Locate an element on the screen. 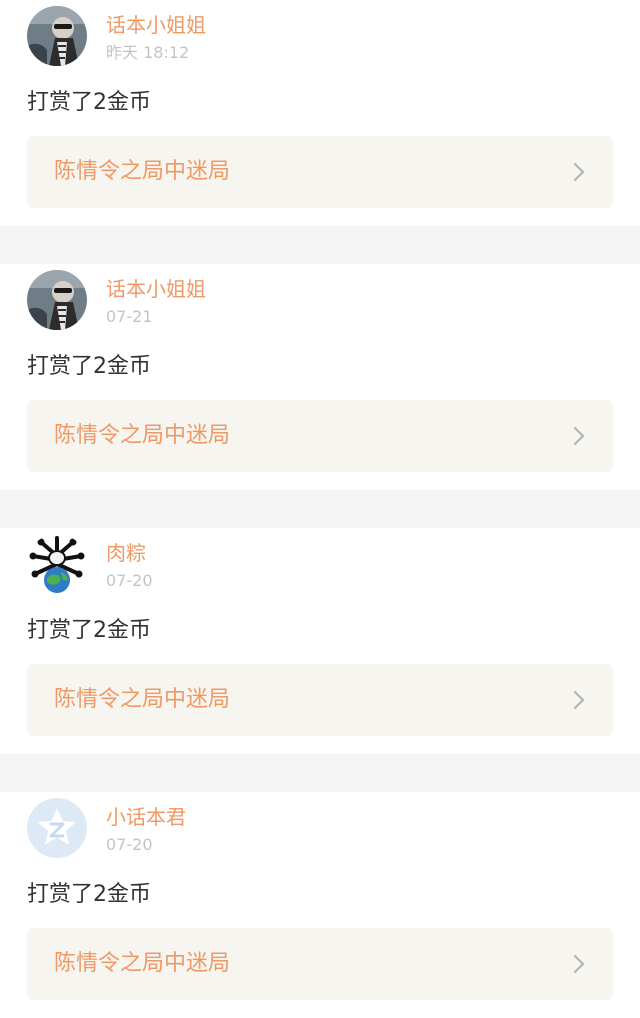  username: 肉粽 is located at coordinates (126, 553).